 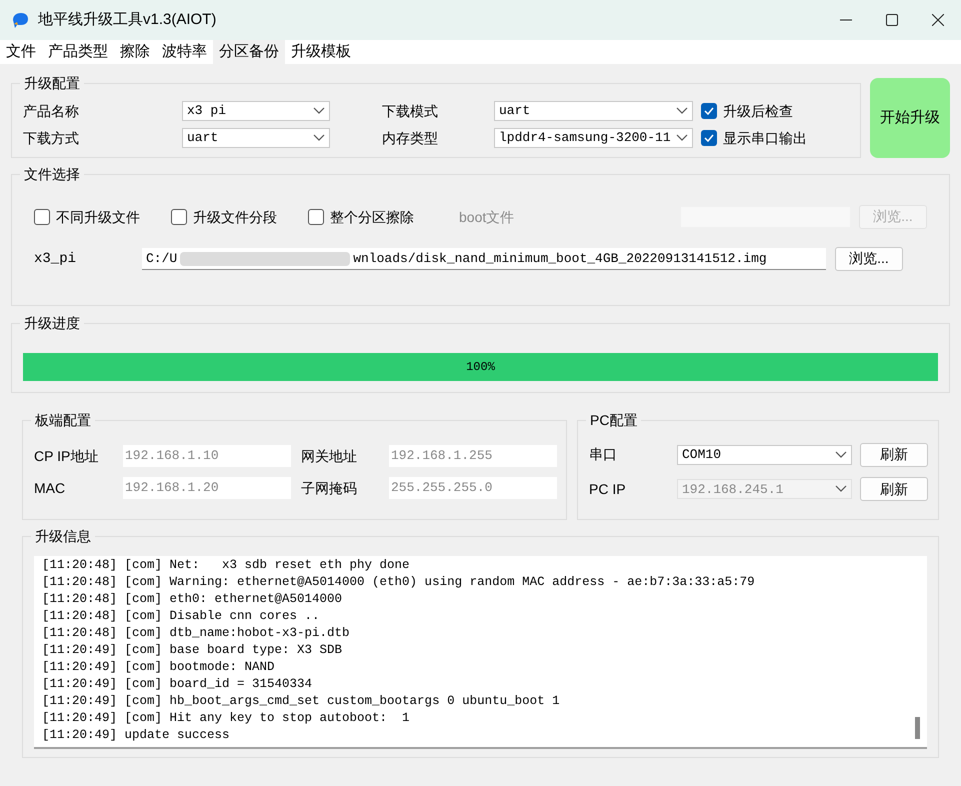 What do you see at coordinates (52, 83) in the screenshot?
I see `group-title: 升级配置` at bounding box center [52, 83].